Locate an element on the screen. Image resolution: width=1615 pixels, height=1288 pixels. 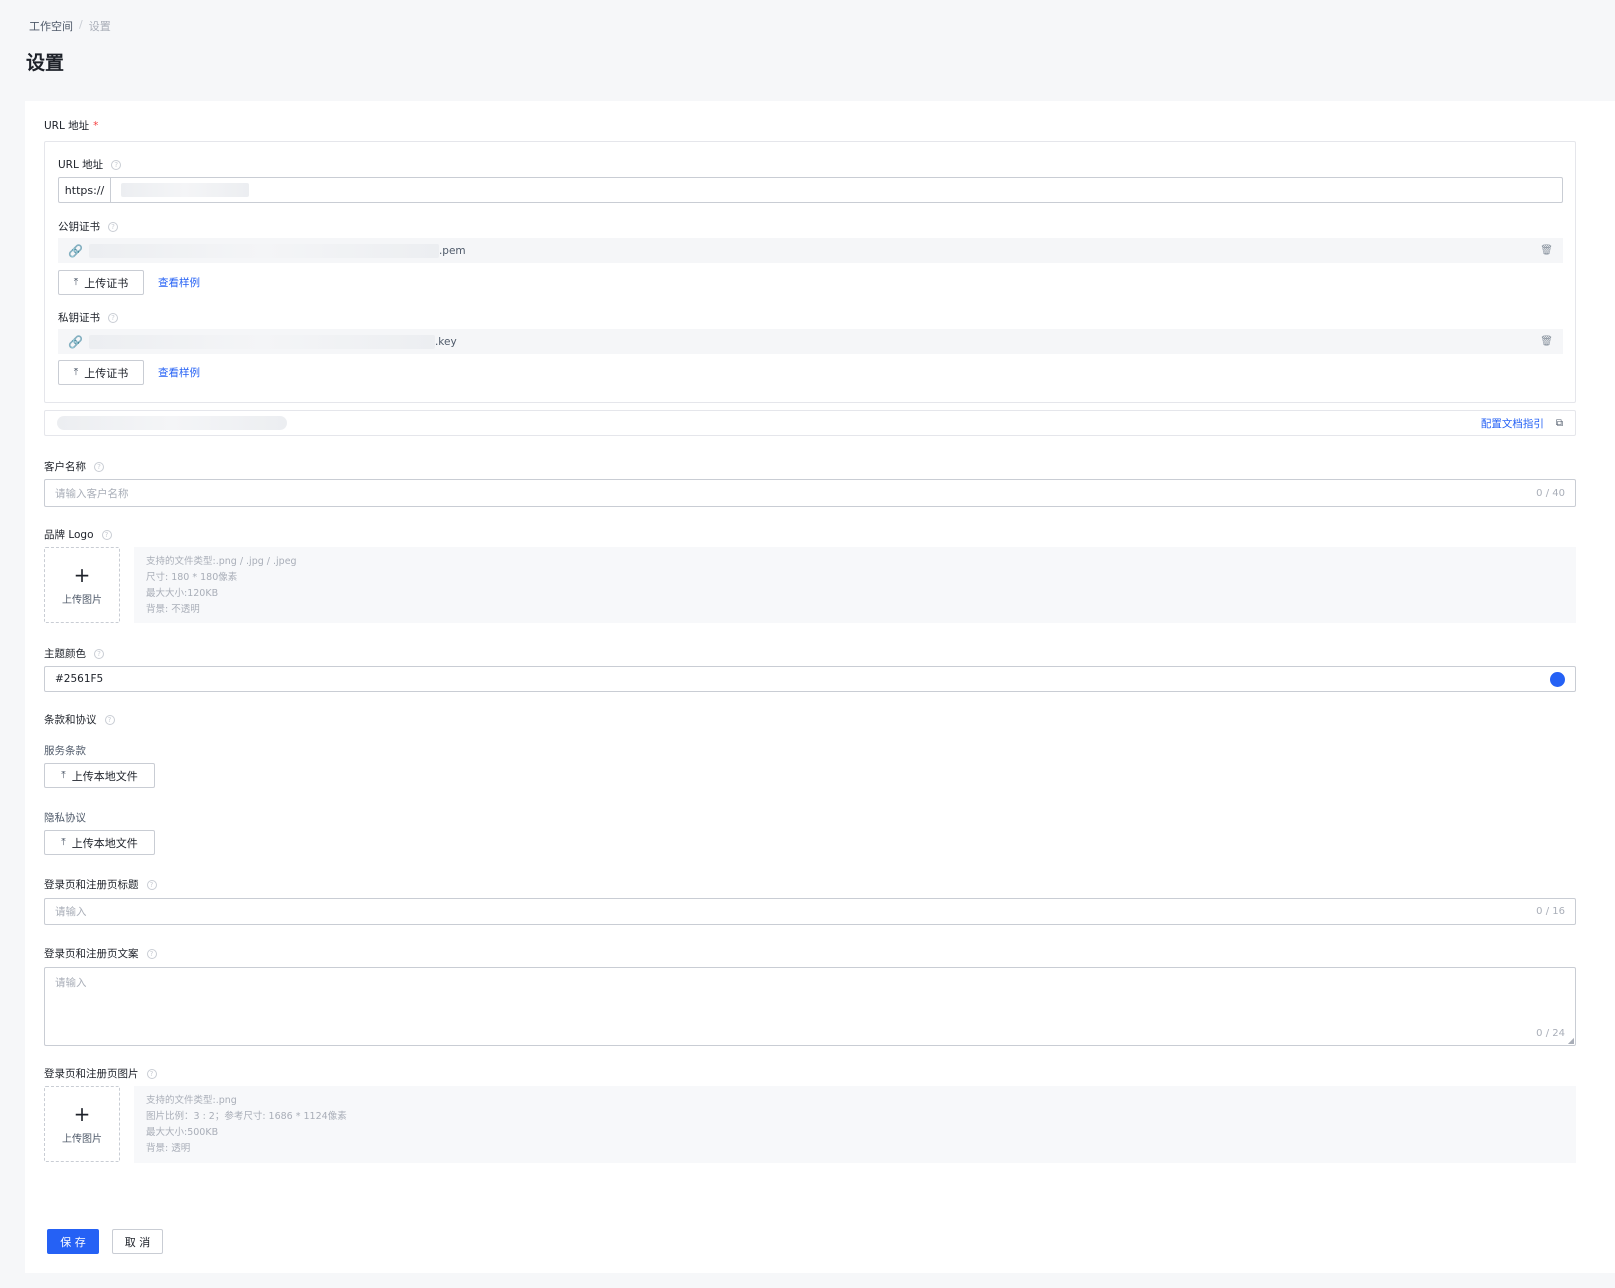
login-title-input: 请输入 0 / 16 is located at coordinates (810, 911).